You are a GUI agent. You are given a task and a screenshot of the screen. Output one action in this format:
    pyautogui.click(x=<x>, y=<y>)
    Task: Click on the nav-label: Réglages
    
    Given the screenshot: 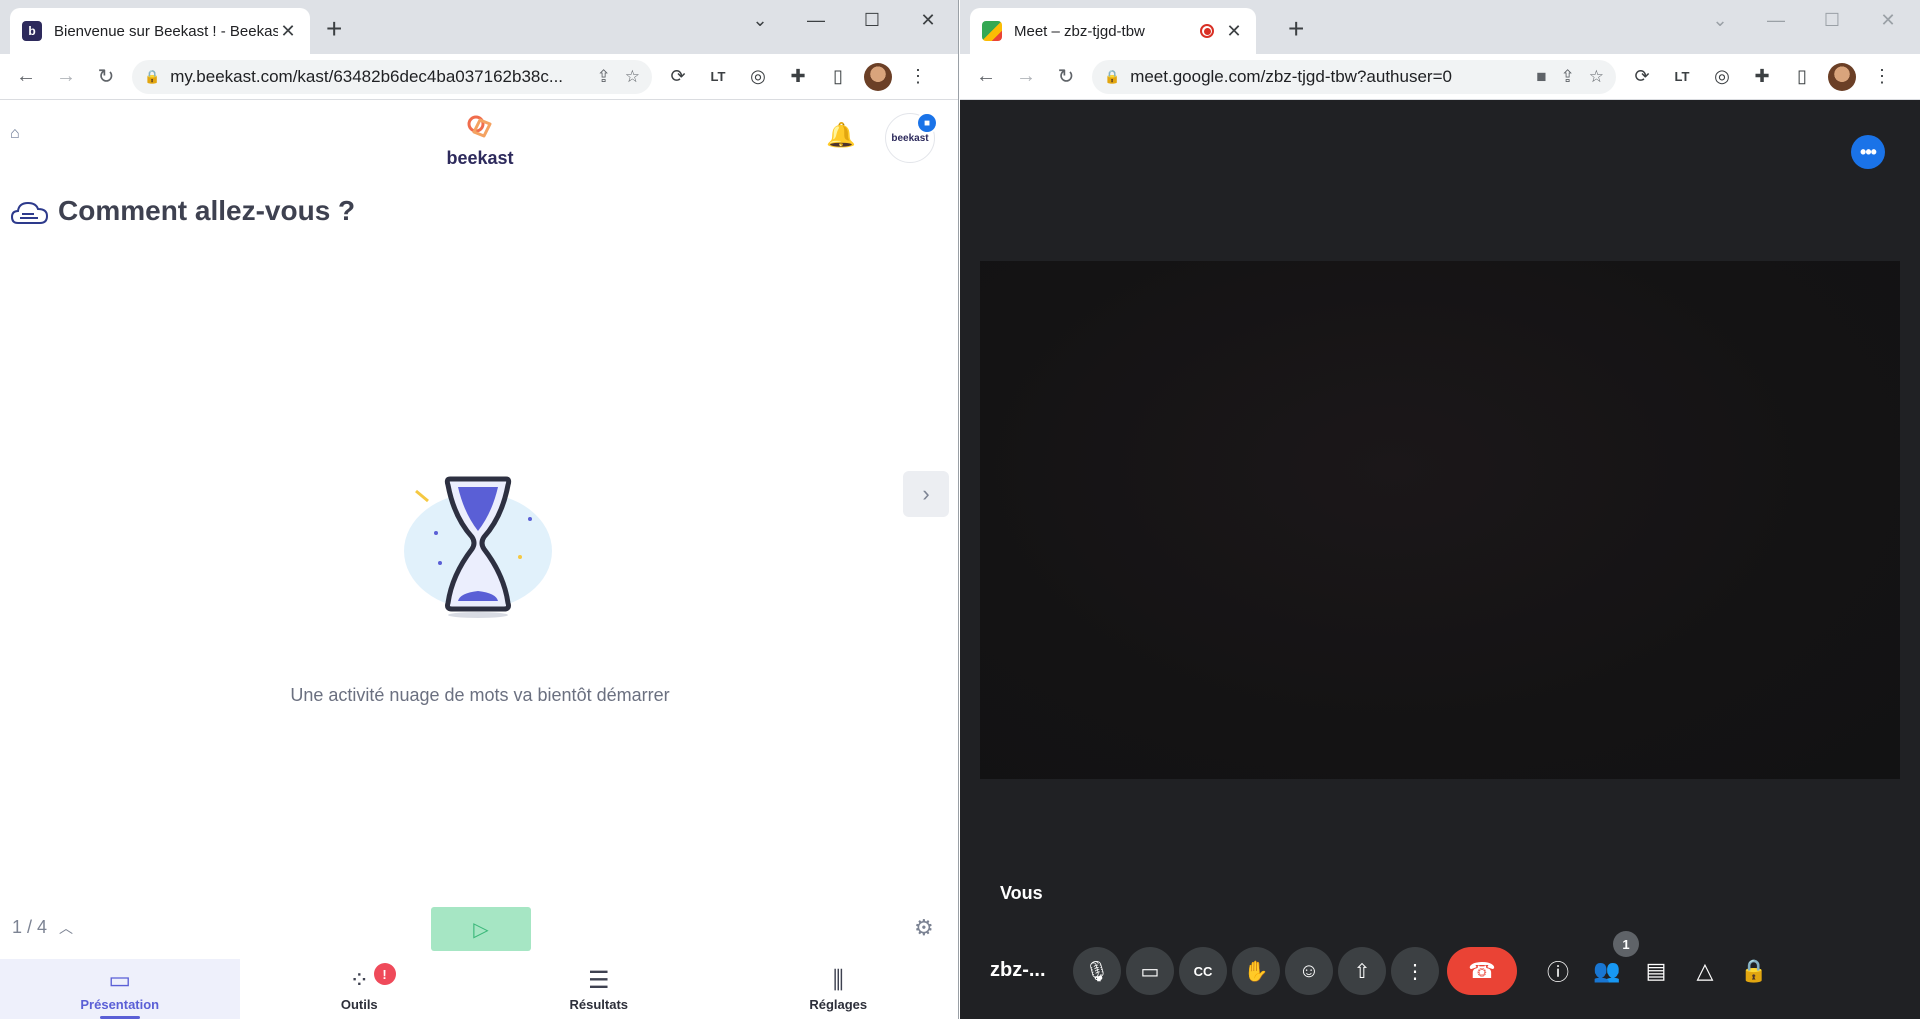 What is the action you would take?
    pyautogui.click(x=838, y=1004)
    